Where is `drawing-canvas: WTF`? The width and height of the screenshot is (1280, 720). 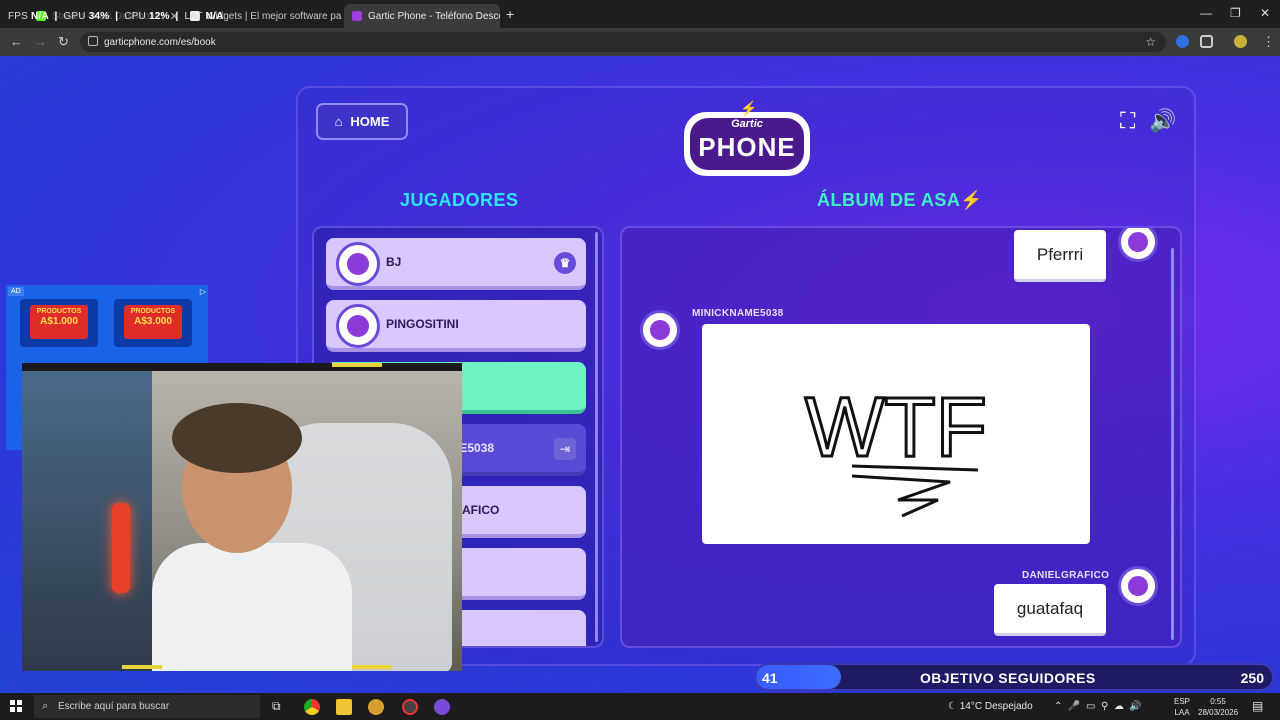 drawing-canvas: WTF is located at coordinates (896, 434).